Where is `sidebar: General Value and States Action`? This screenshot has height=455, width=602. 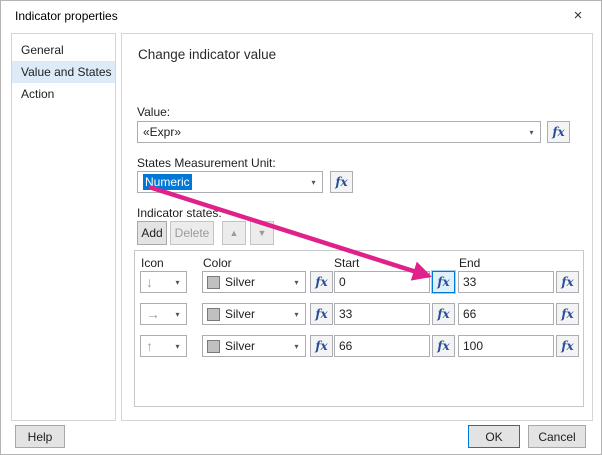
sidebar: General Value and States Action is located at coordinates (63, 227).